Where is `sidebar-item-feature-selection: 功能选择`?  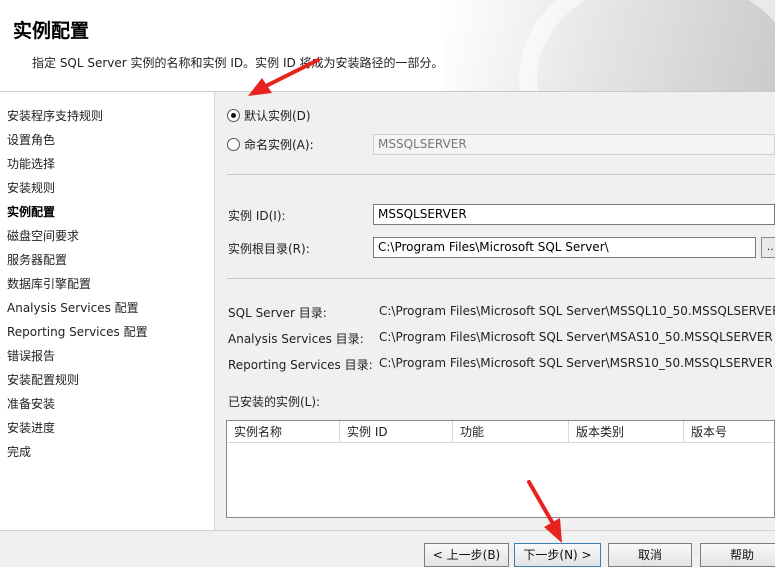
sidebar-item-feature-selection: 功能选择 is located at coordinates (31, 163).